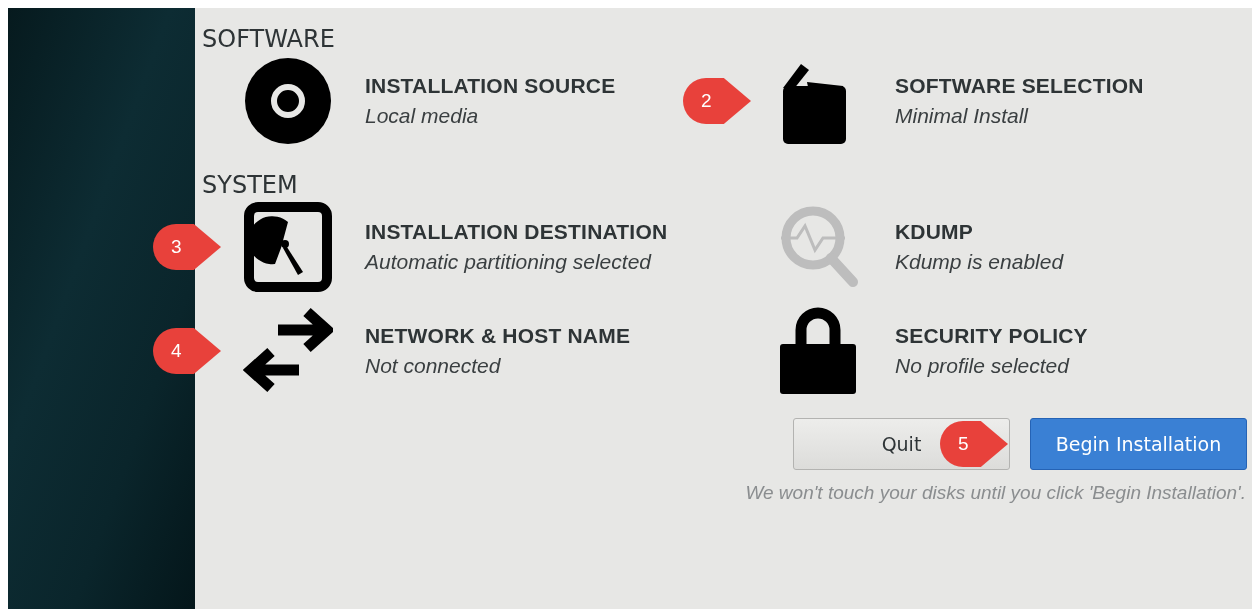  I want to click on spoke-status: No profile selected, so click(983, 366).